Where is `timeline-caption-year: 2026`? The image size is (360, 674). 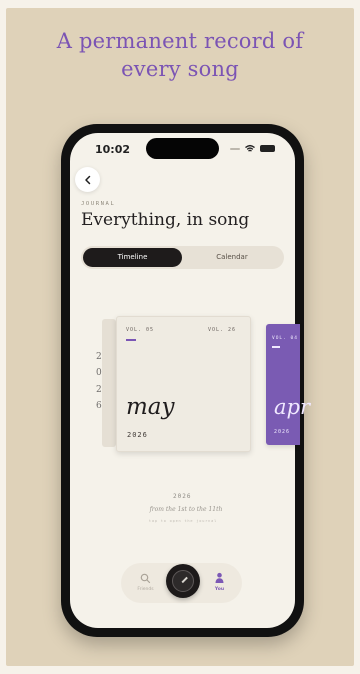 timeline-caption-year: 2026 is located at coordinates (182, 496).